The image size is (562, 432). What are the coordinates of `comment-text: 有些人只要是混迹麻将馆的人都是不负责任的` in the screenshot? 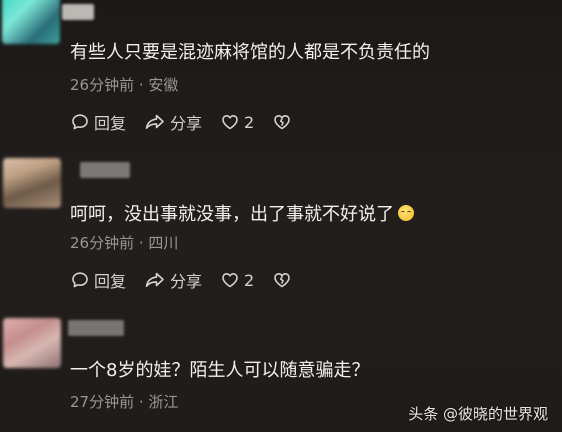 It's located at (250, 52).